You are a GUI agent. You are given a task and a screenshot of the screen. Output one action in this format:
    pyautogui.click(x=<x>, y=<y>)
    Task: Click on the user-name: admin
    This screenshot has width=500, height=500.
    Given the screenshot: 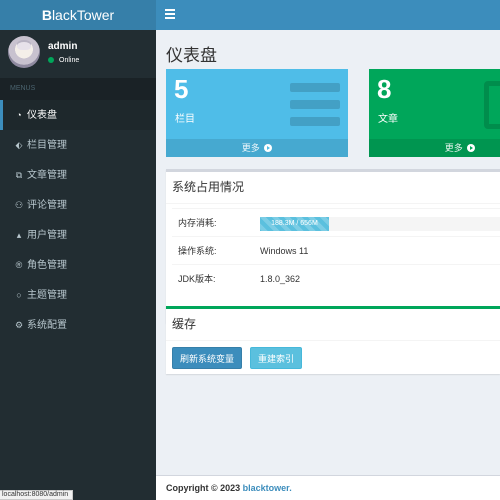 What is the action you would take?
    pyautogui.click(x=63, y=46)
    